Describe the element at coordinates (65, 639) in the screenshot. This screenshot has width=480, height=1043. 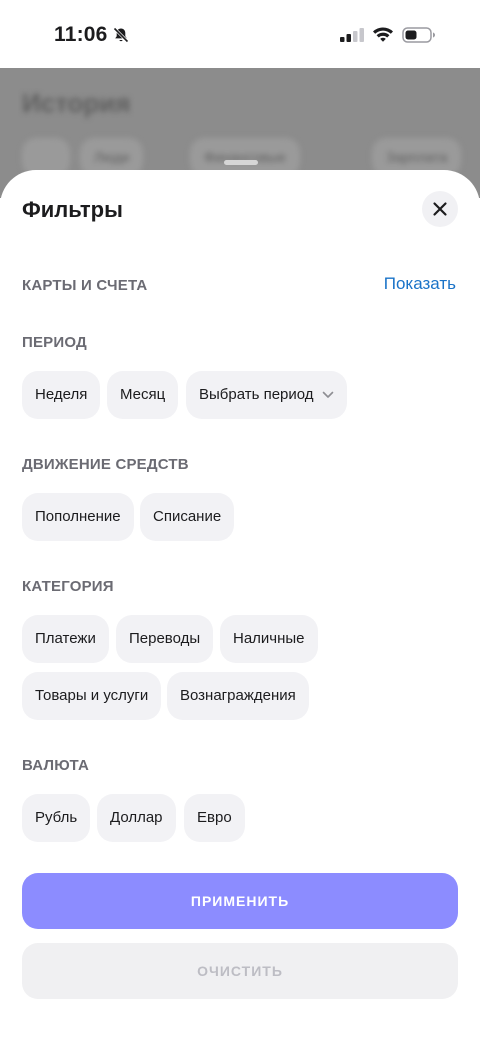
I see `category-chip-payments: Платежи` at that location.